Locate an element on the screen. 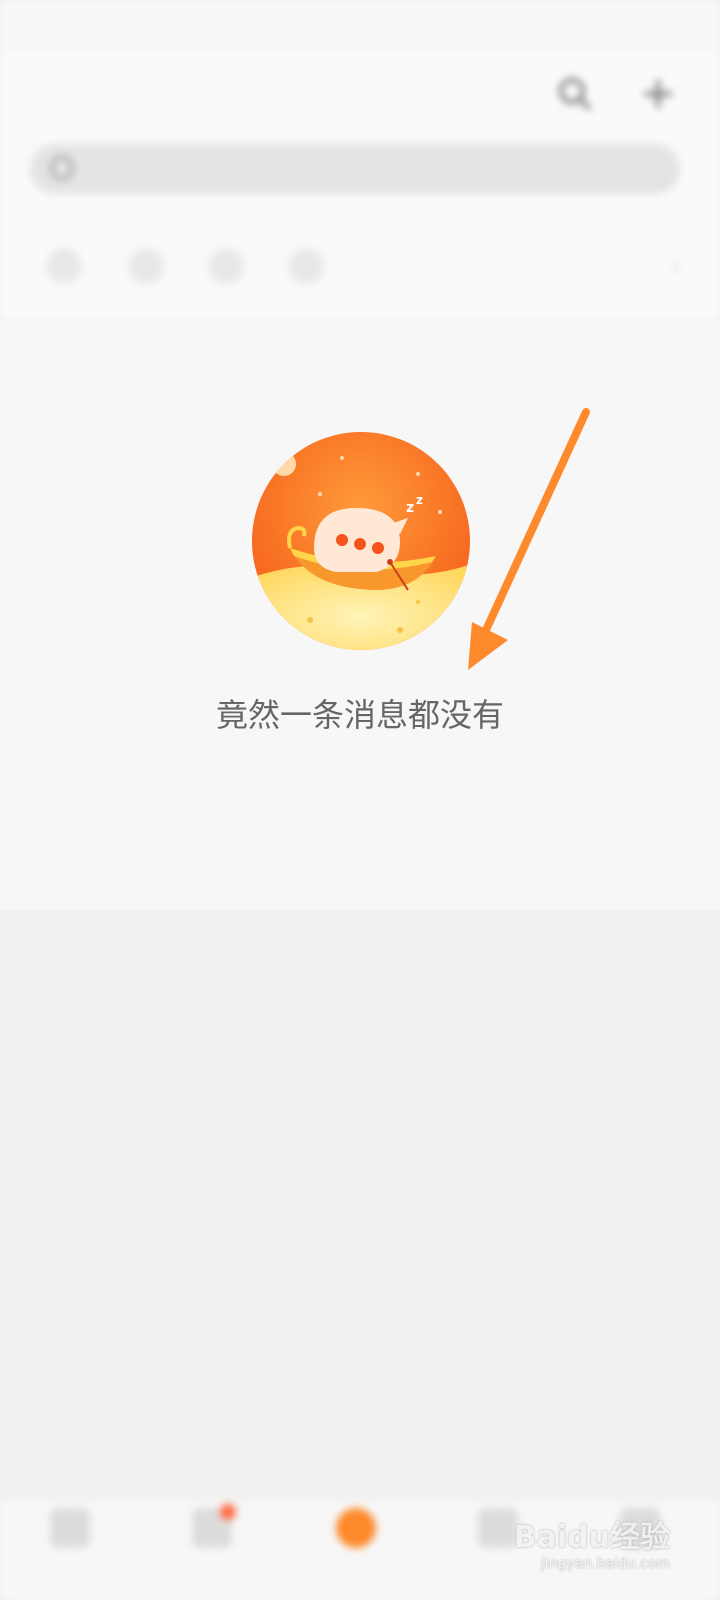 Image resolution: width=720 pixels, height=1600 pixels. add-icon is located at coordinates (658, 94).